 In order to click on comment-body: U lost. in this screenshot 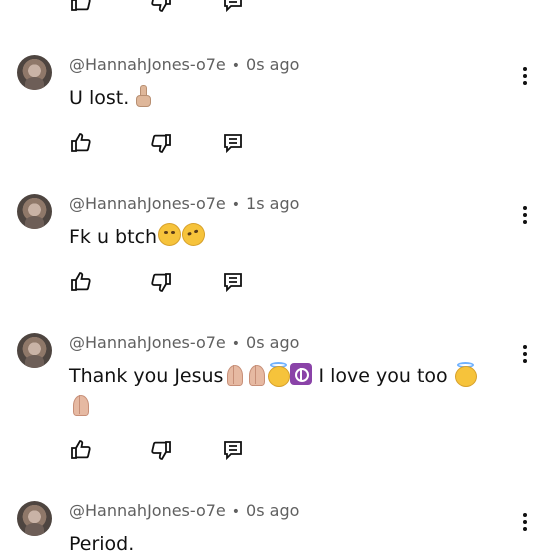, I will do `click(99, 98)`.